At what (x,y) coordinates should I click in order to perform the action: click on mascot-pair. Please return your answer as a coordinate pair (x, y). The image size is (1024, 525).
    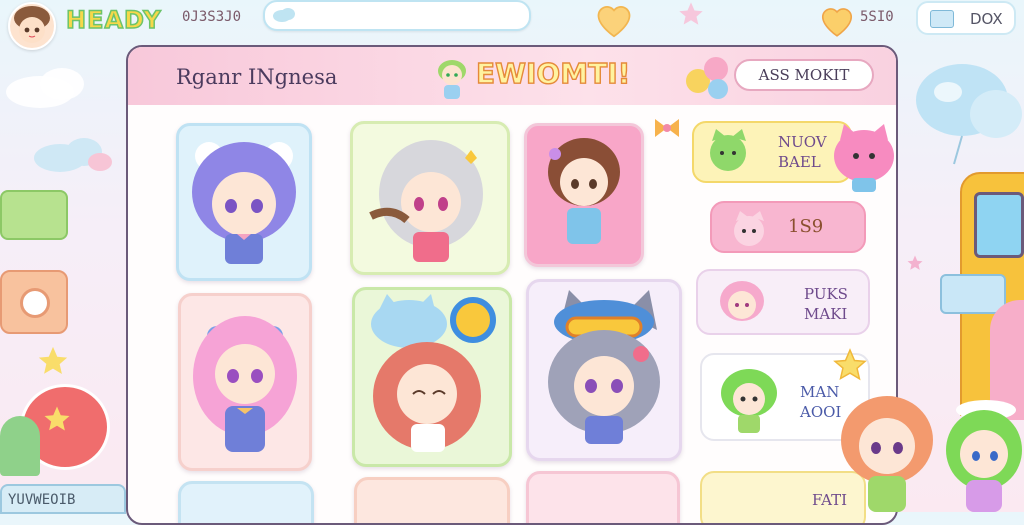
    Looking at the image, I should click on (707, 78).